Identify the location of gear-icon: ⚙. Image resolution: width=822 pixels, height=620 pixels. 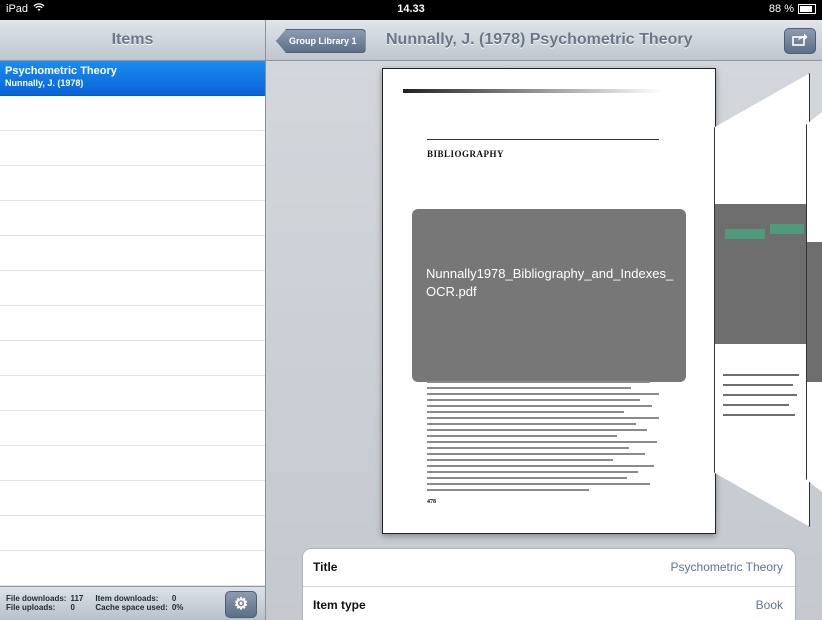
(241, 604).